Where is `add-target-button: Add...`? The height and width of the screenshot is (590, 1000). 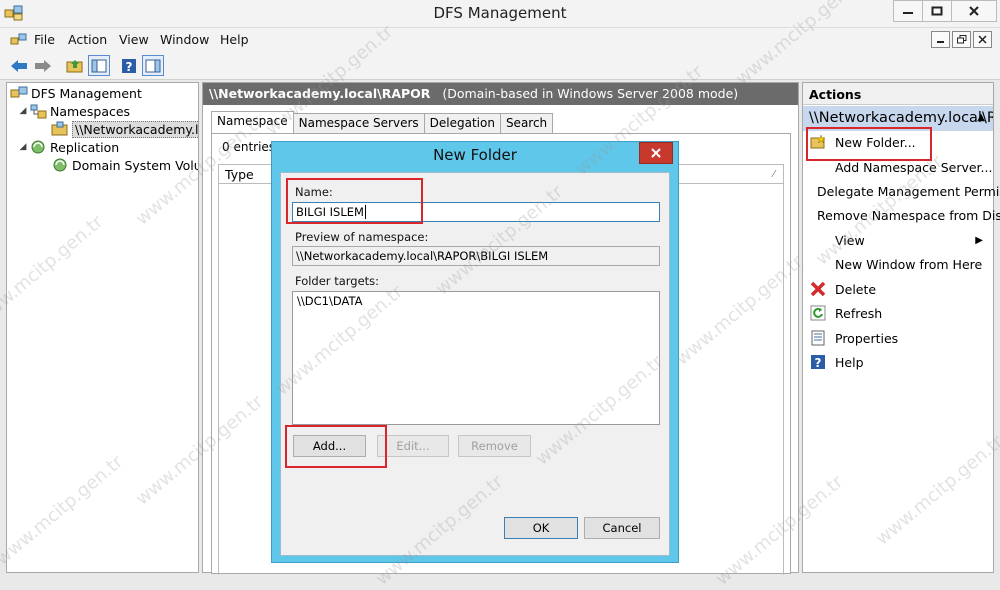 add-target-button: Add... is located at coordinates (329, 446).